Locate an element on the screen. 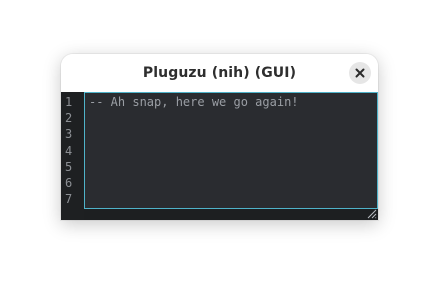  window-titlebar: Pluguzu (nih) (GUI) is located at coordinates (219, 73).